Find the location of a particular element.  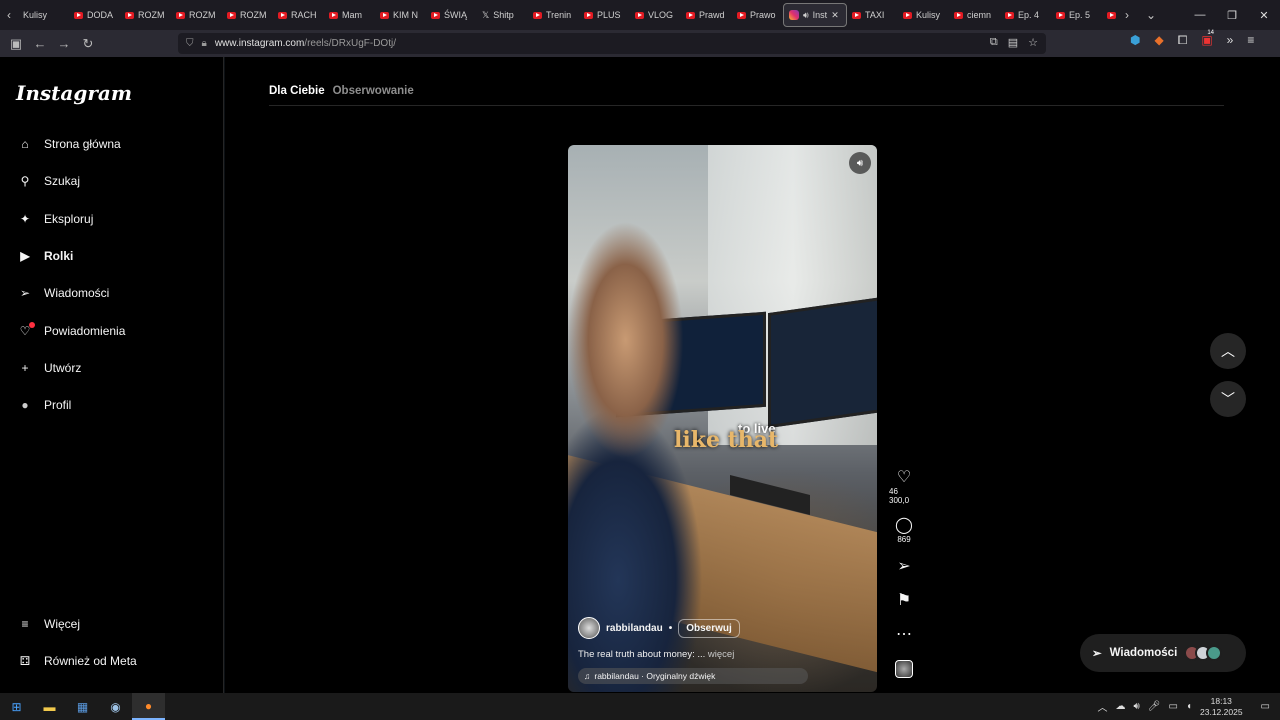

browser-tab: ciemn is located at coordinates (974, 15).